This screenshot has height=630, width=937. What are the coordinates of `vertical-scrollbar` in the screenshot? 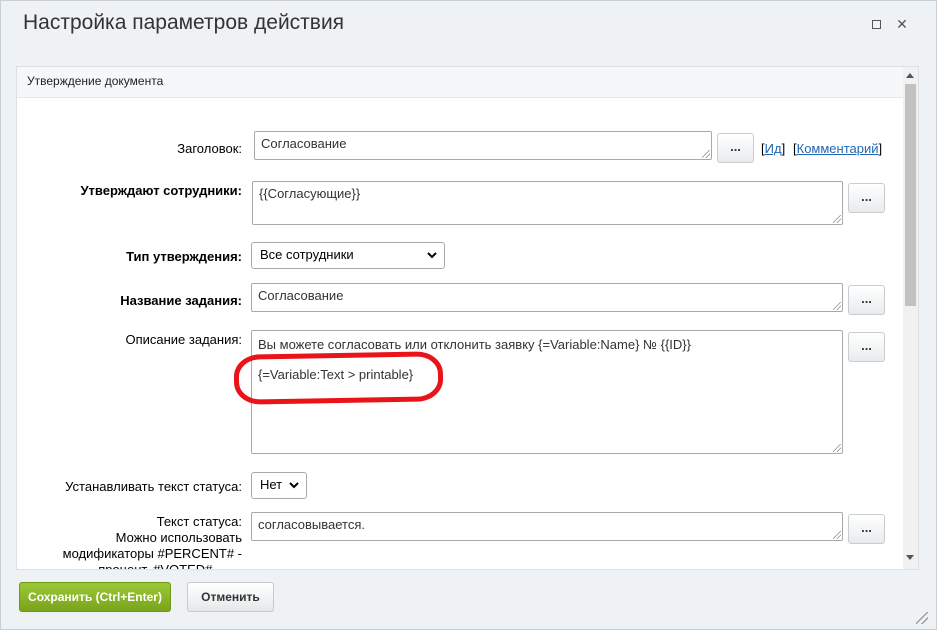 It's located at (910, 318).